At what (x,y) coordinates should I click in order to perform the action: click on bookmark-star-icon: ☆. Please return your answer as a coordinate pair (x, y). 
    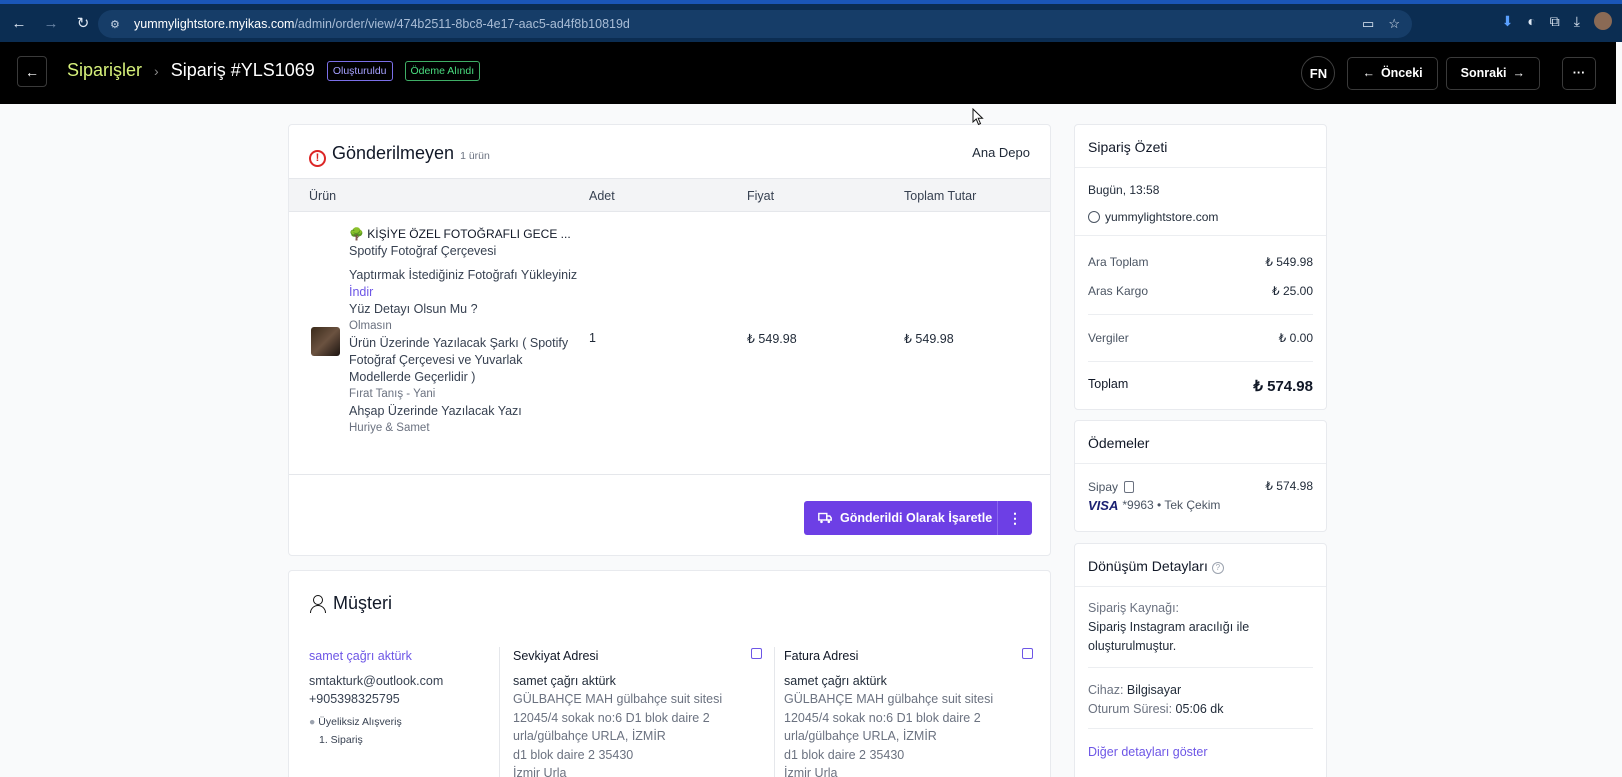
    Looking at the image, I should click on (1394, 24).